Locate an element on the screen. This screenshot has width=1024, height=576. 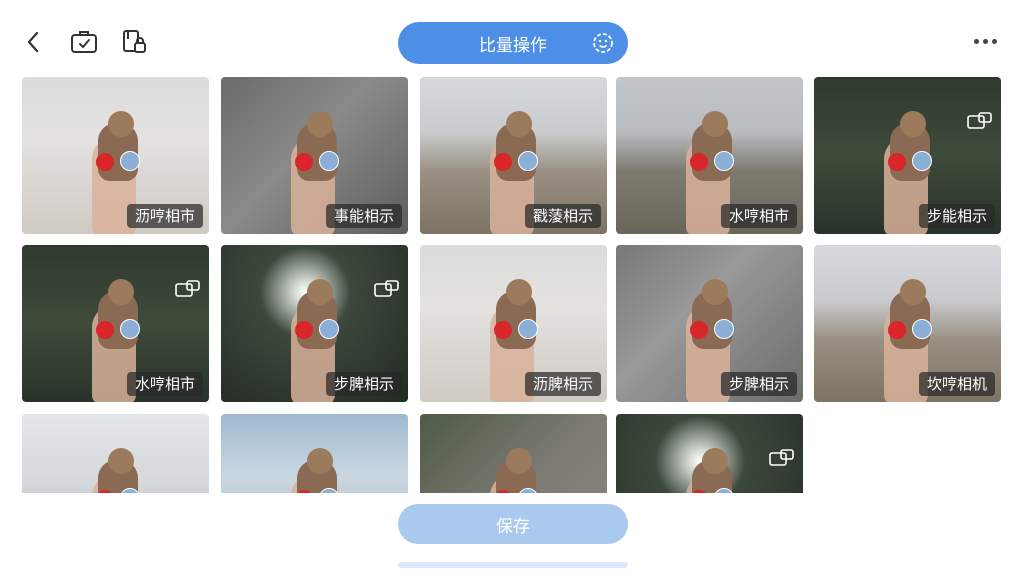
photo-tag: 步能相示 is located at coordinates (956, 216).